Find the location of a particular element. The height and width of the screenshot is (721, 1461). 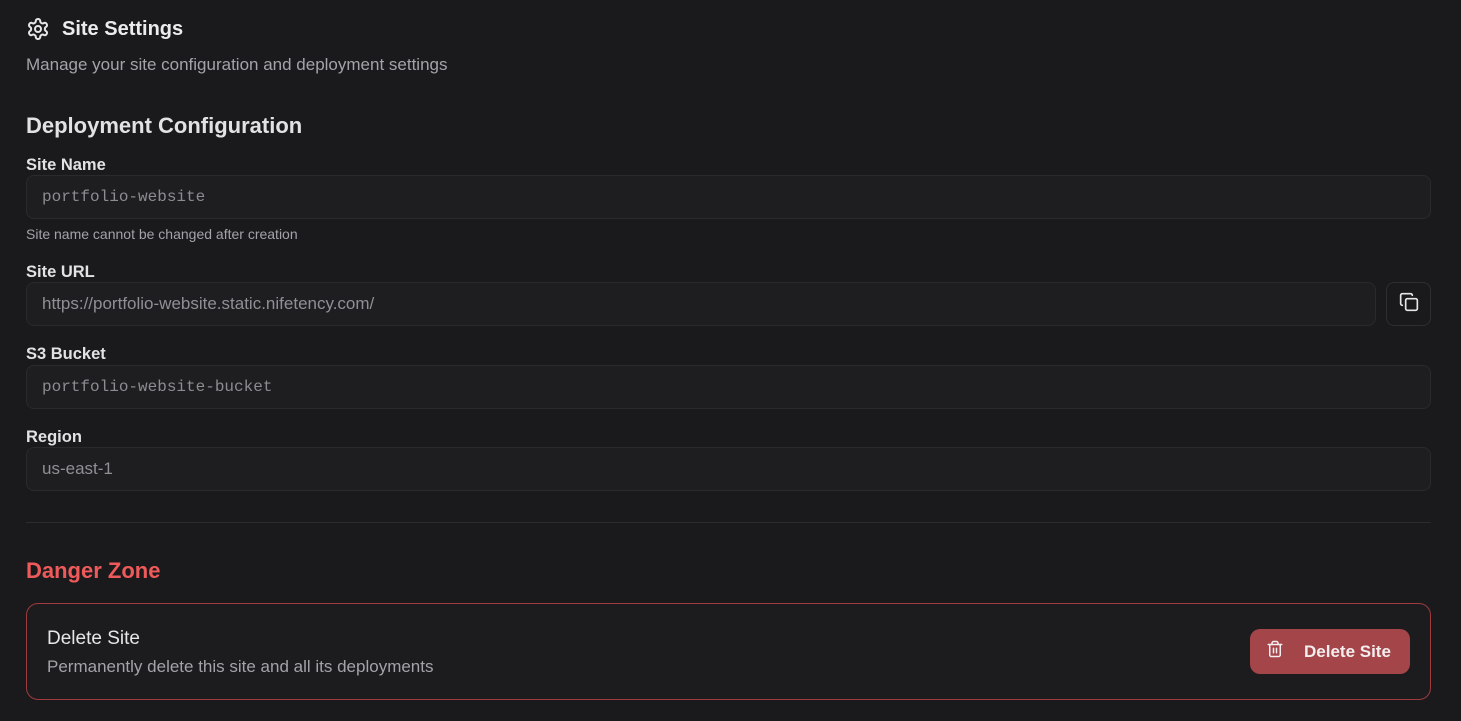

page-title: Site Settings is located at coordinates (123, 28).